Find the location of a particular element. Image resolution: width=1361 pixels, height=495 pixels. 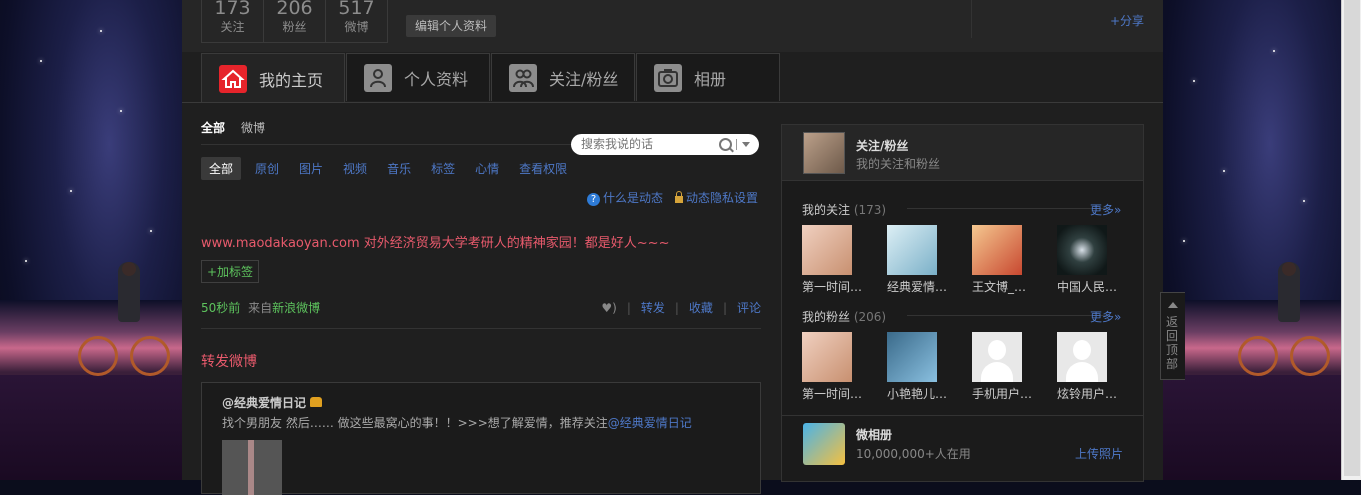

repost-title: 转发微博 is located at coordinates (229, 362).